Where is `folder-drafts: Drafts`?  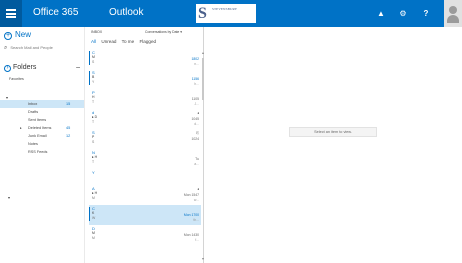 folder-drafts: Drafts is located at coordinates (42, 112).